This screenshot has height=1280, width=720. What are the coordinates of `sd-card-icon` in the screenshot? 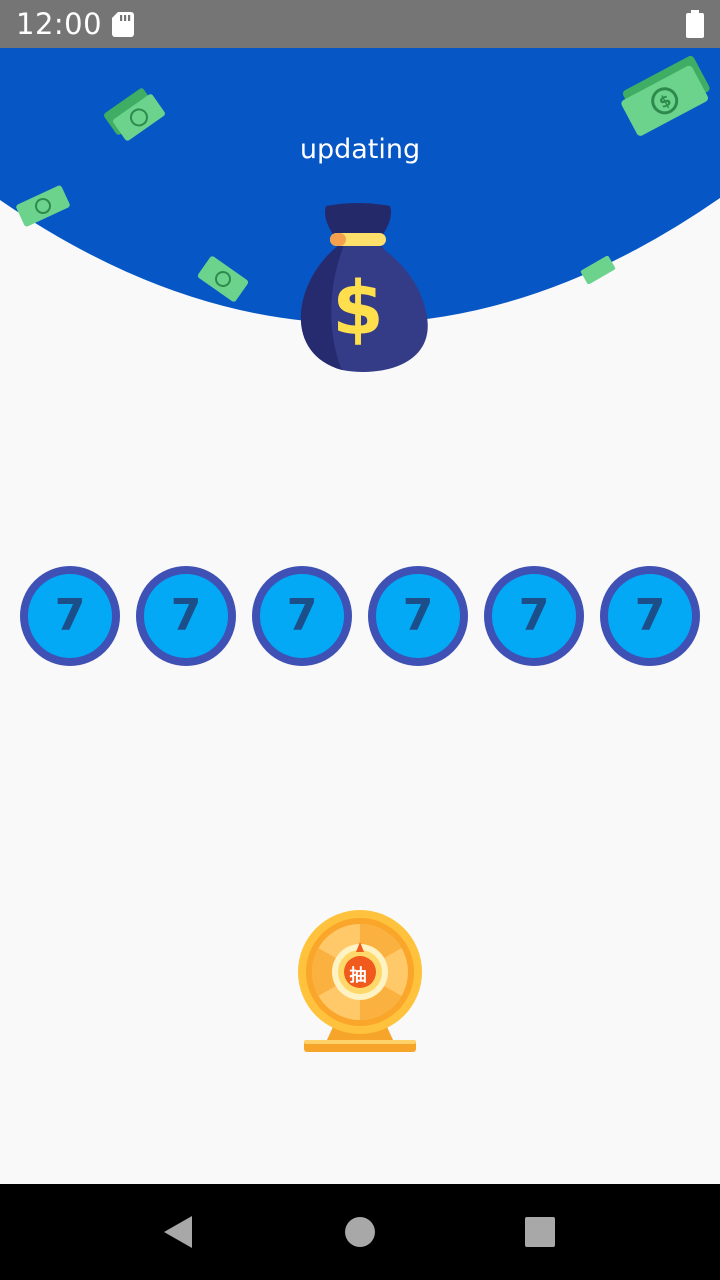 It's located at (123, 24).